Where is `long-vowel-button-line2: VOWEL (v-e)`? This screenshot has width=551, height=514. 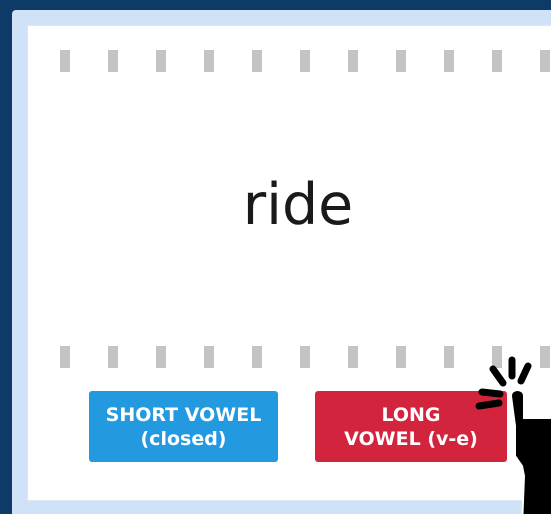 long-vowel-button-line2: VOWEL (v-e) is located at coordinates (411, 438).